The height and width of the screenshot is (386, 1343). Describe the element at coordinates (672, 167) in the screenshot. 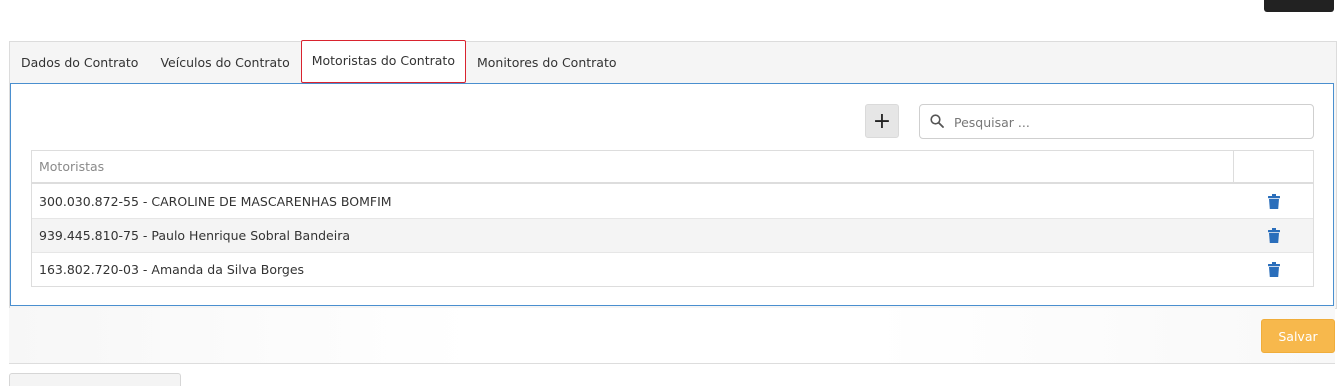

I see `table-header: Motoristas` at that location.